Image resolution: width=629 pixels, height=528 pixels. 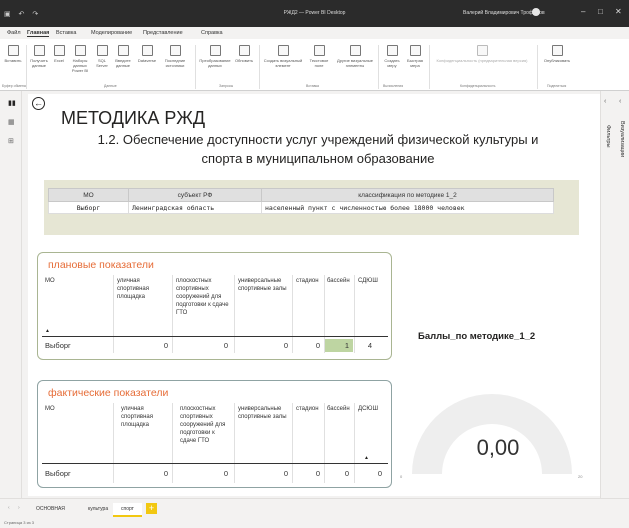 I want to click on group-calc: Вычисления, so click(x=393, y=86).